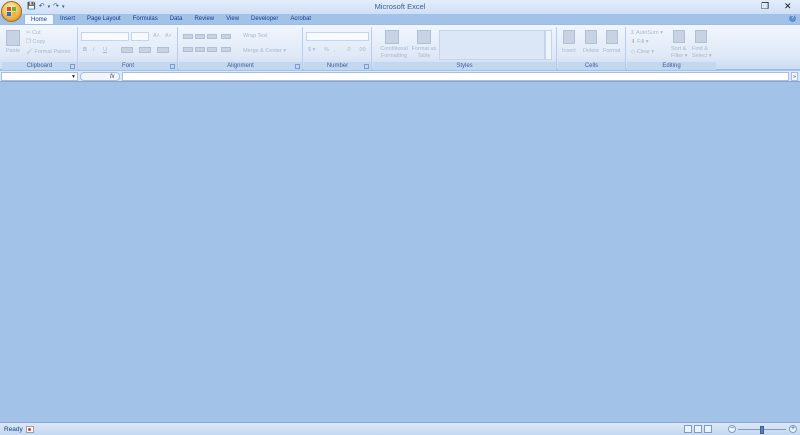  I want to click on tab-home: Home, so click(39, 19).